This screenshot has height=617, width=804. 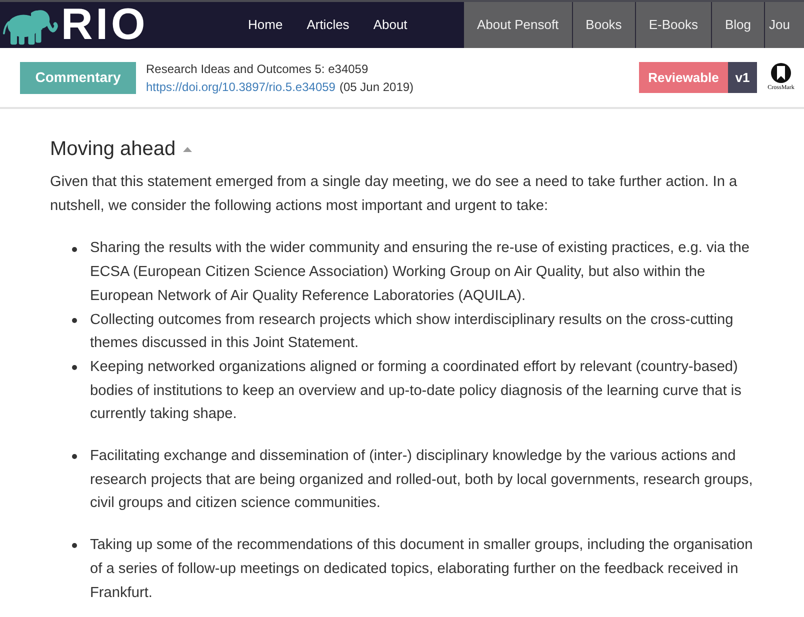 What do you see at coordinates (394, 194) in the screenshot?
I see `intro-paragraph: Given that this statement emerged from a single day meeting, we do see a need to take further action. In a nutshell, we consider the following actions most important and urgent to take:` at bounding box center [394, 194].